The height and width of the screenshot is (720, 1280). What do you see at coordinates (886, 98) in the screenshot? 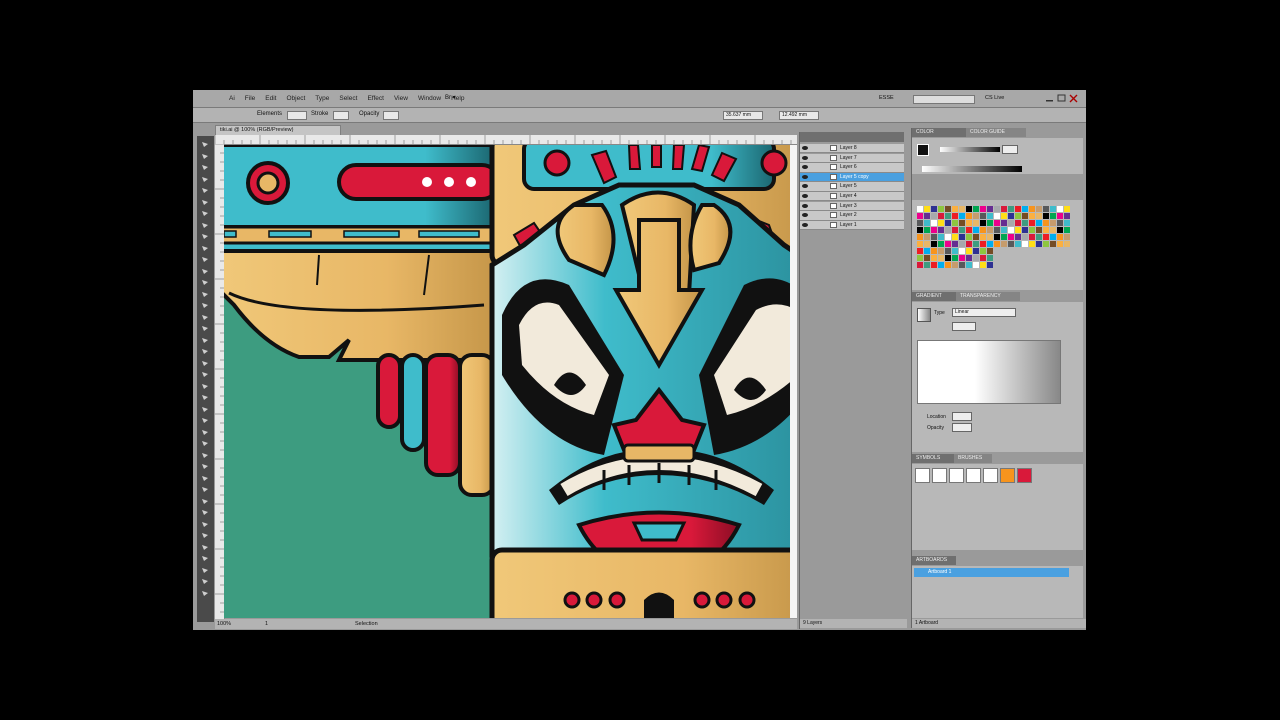
I see `workspace-switcher: ESSE` at bounding box center [886, 98].